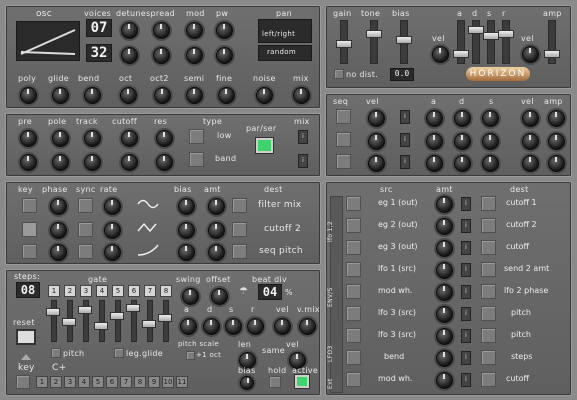  Describe the element at coordinates (353, 379) in the screenshot. I see `mod-row-9-src-box` at that location.